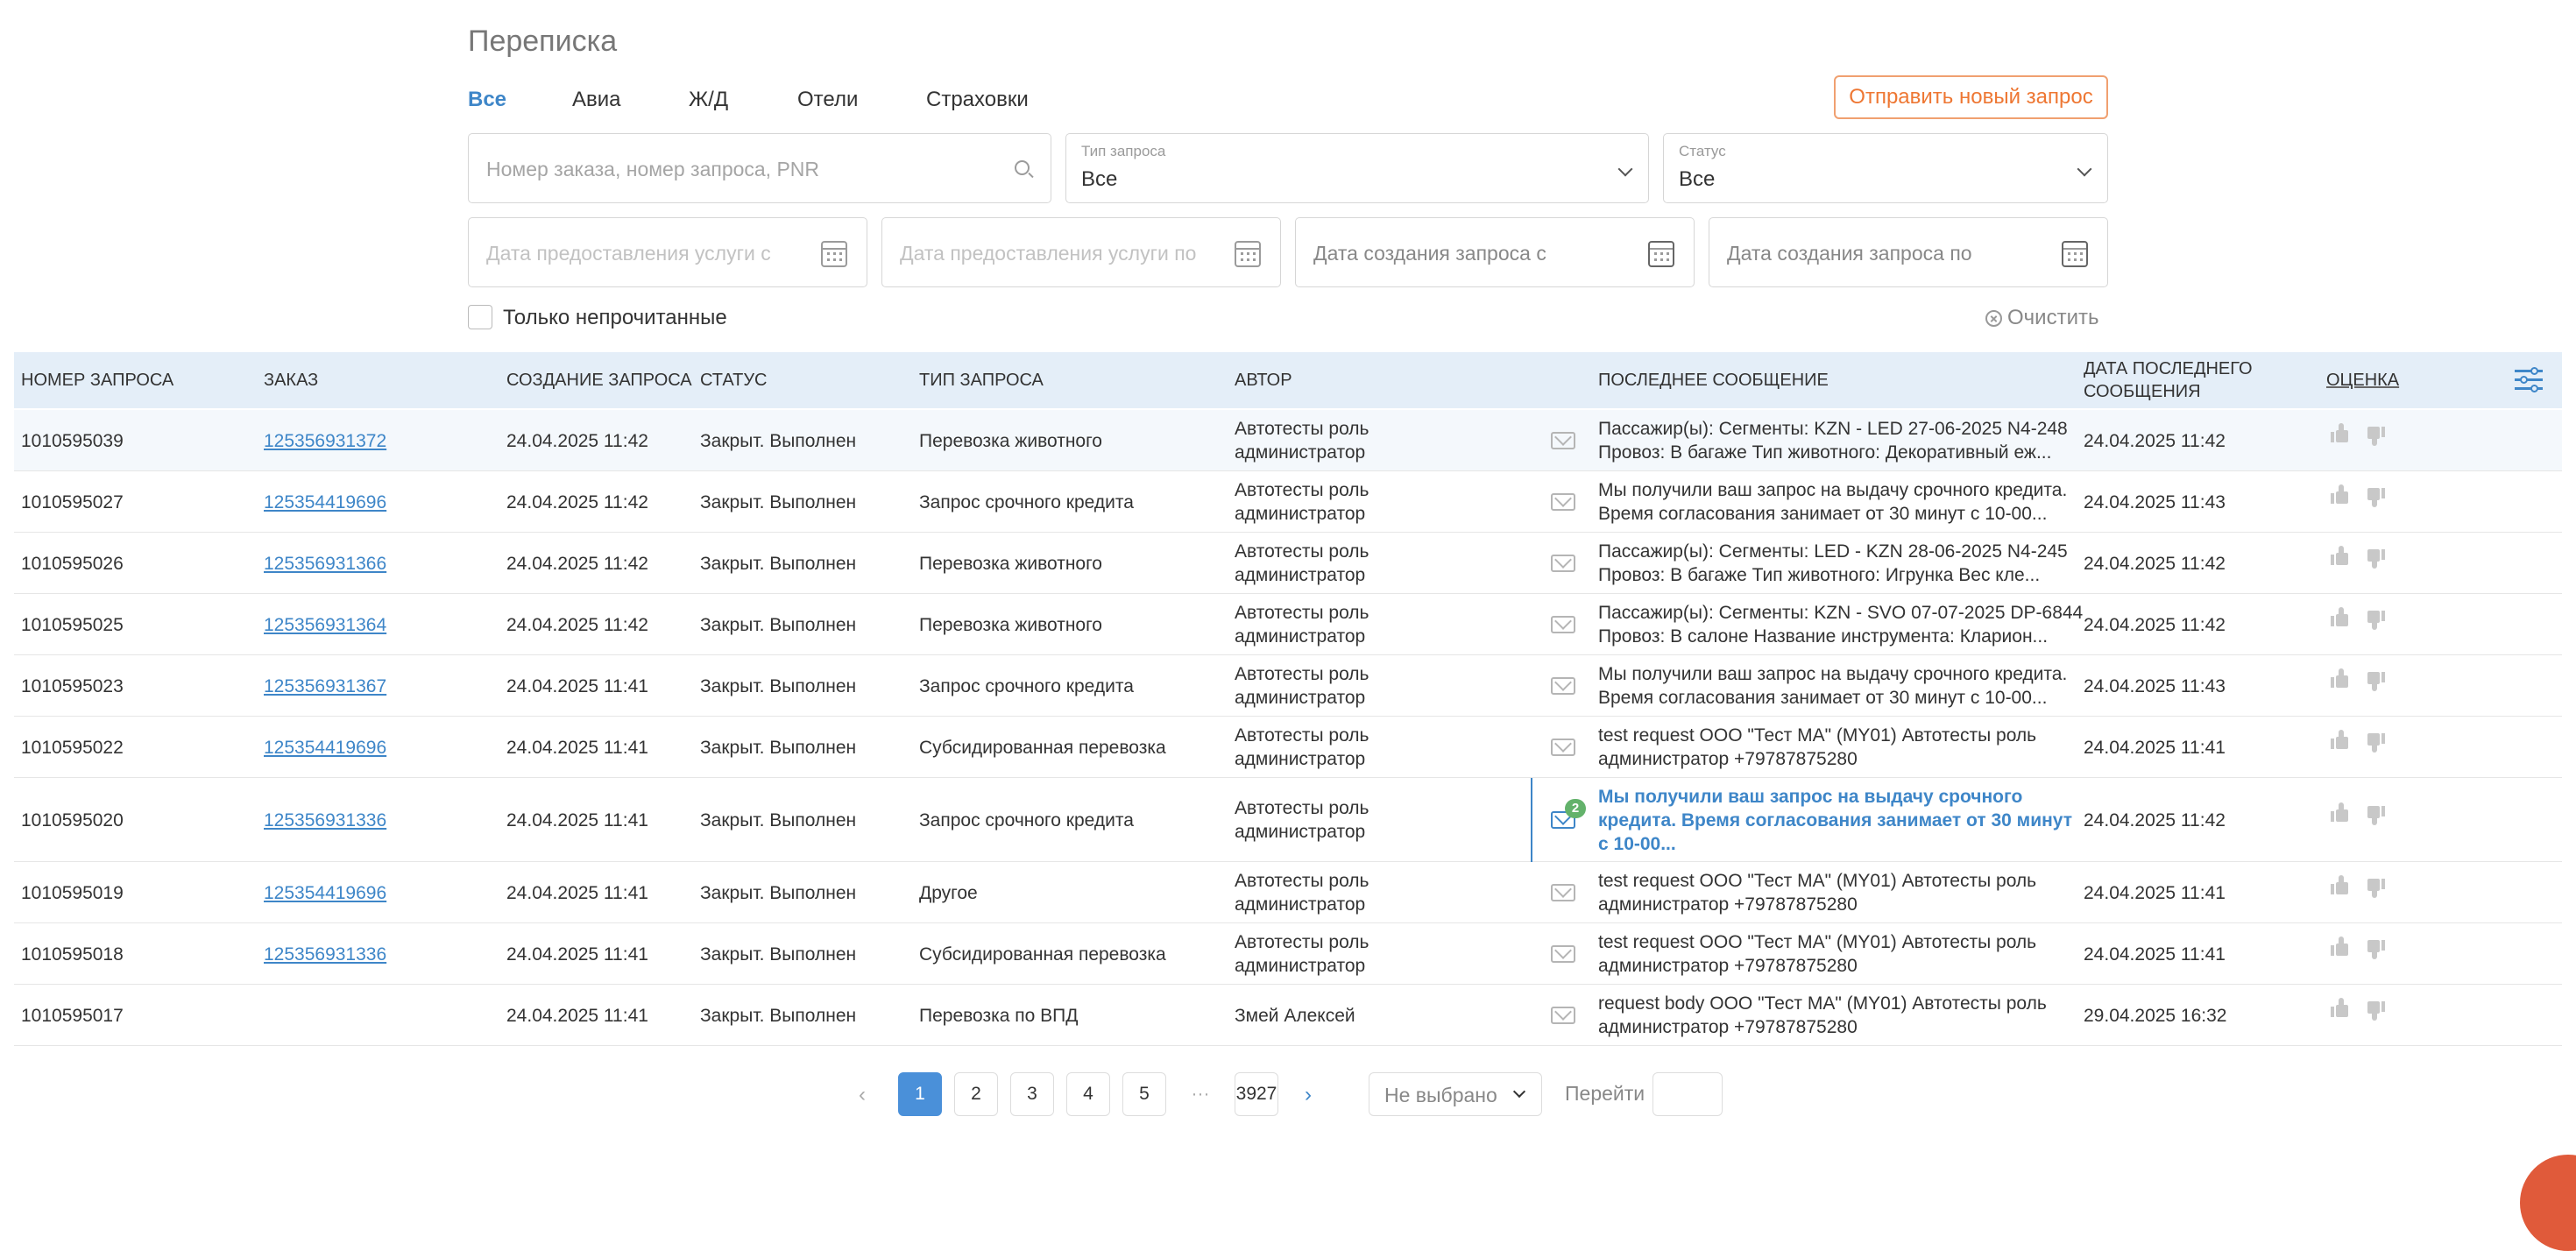  Describe the element at coordinates (1256, 1094) in the screenshot. I see `page-button-last: 3927` at that location.